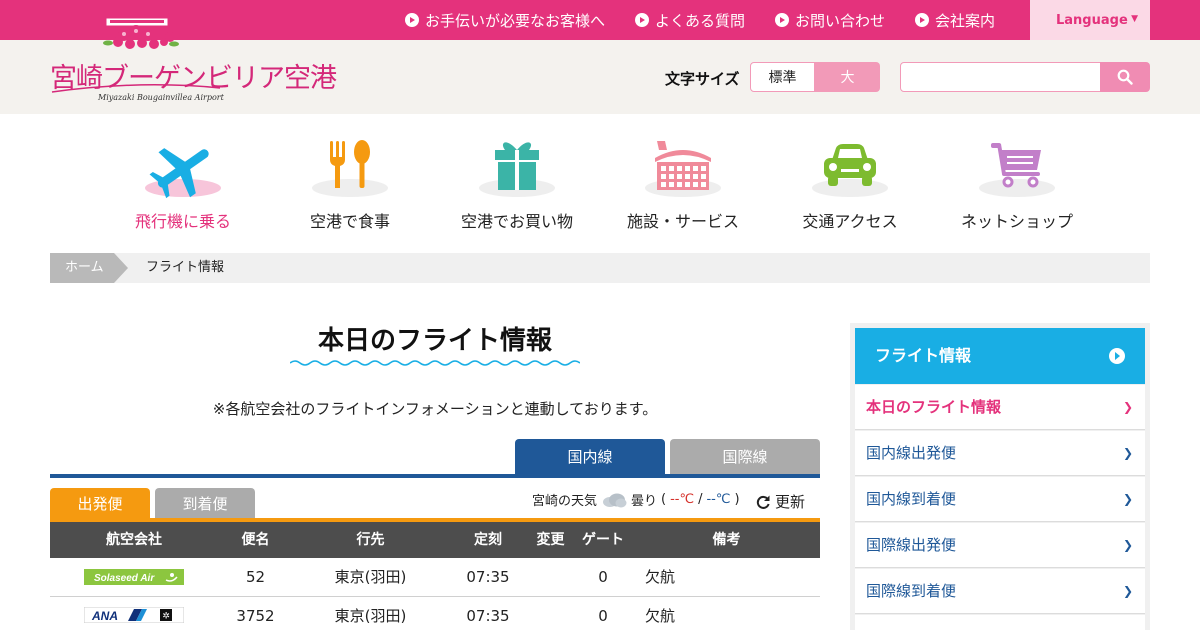 The height and width of the screenshot is (630, 1200). I want to click on table-row: Solaseed Air 52 東京(羽田) 07:35 0 欠航, so click(435, 577).